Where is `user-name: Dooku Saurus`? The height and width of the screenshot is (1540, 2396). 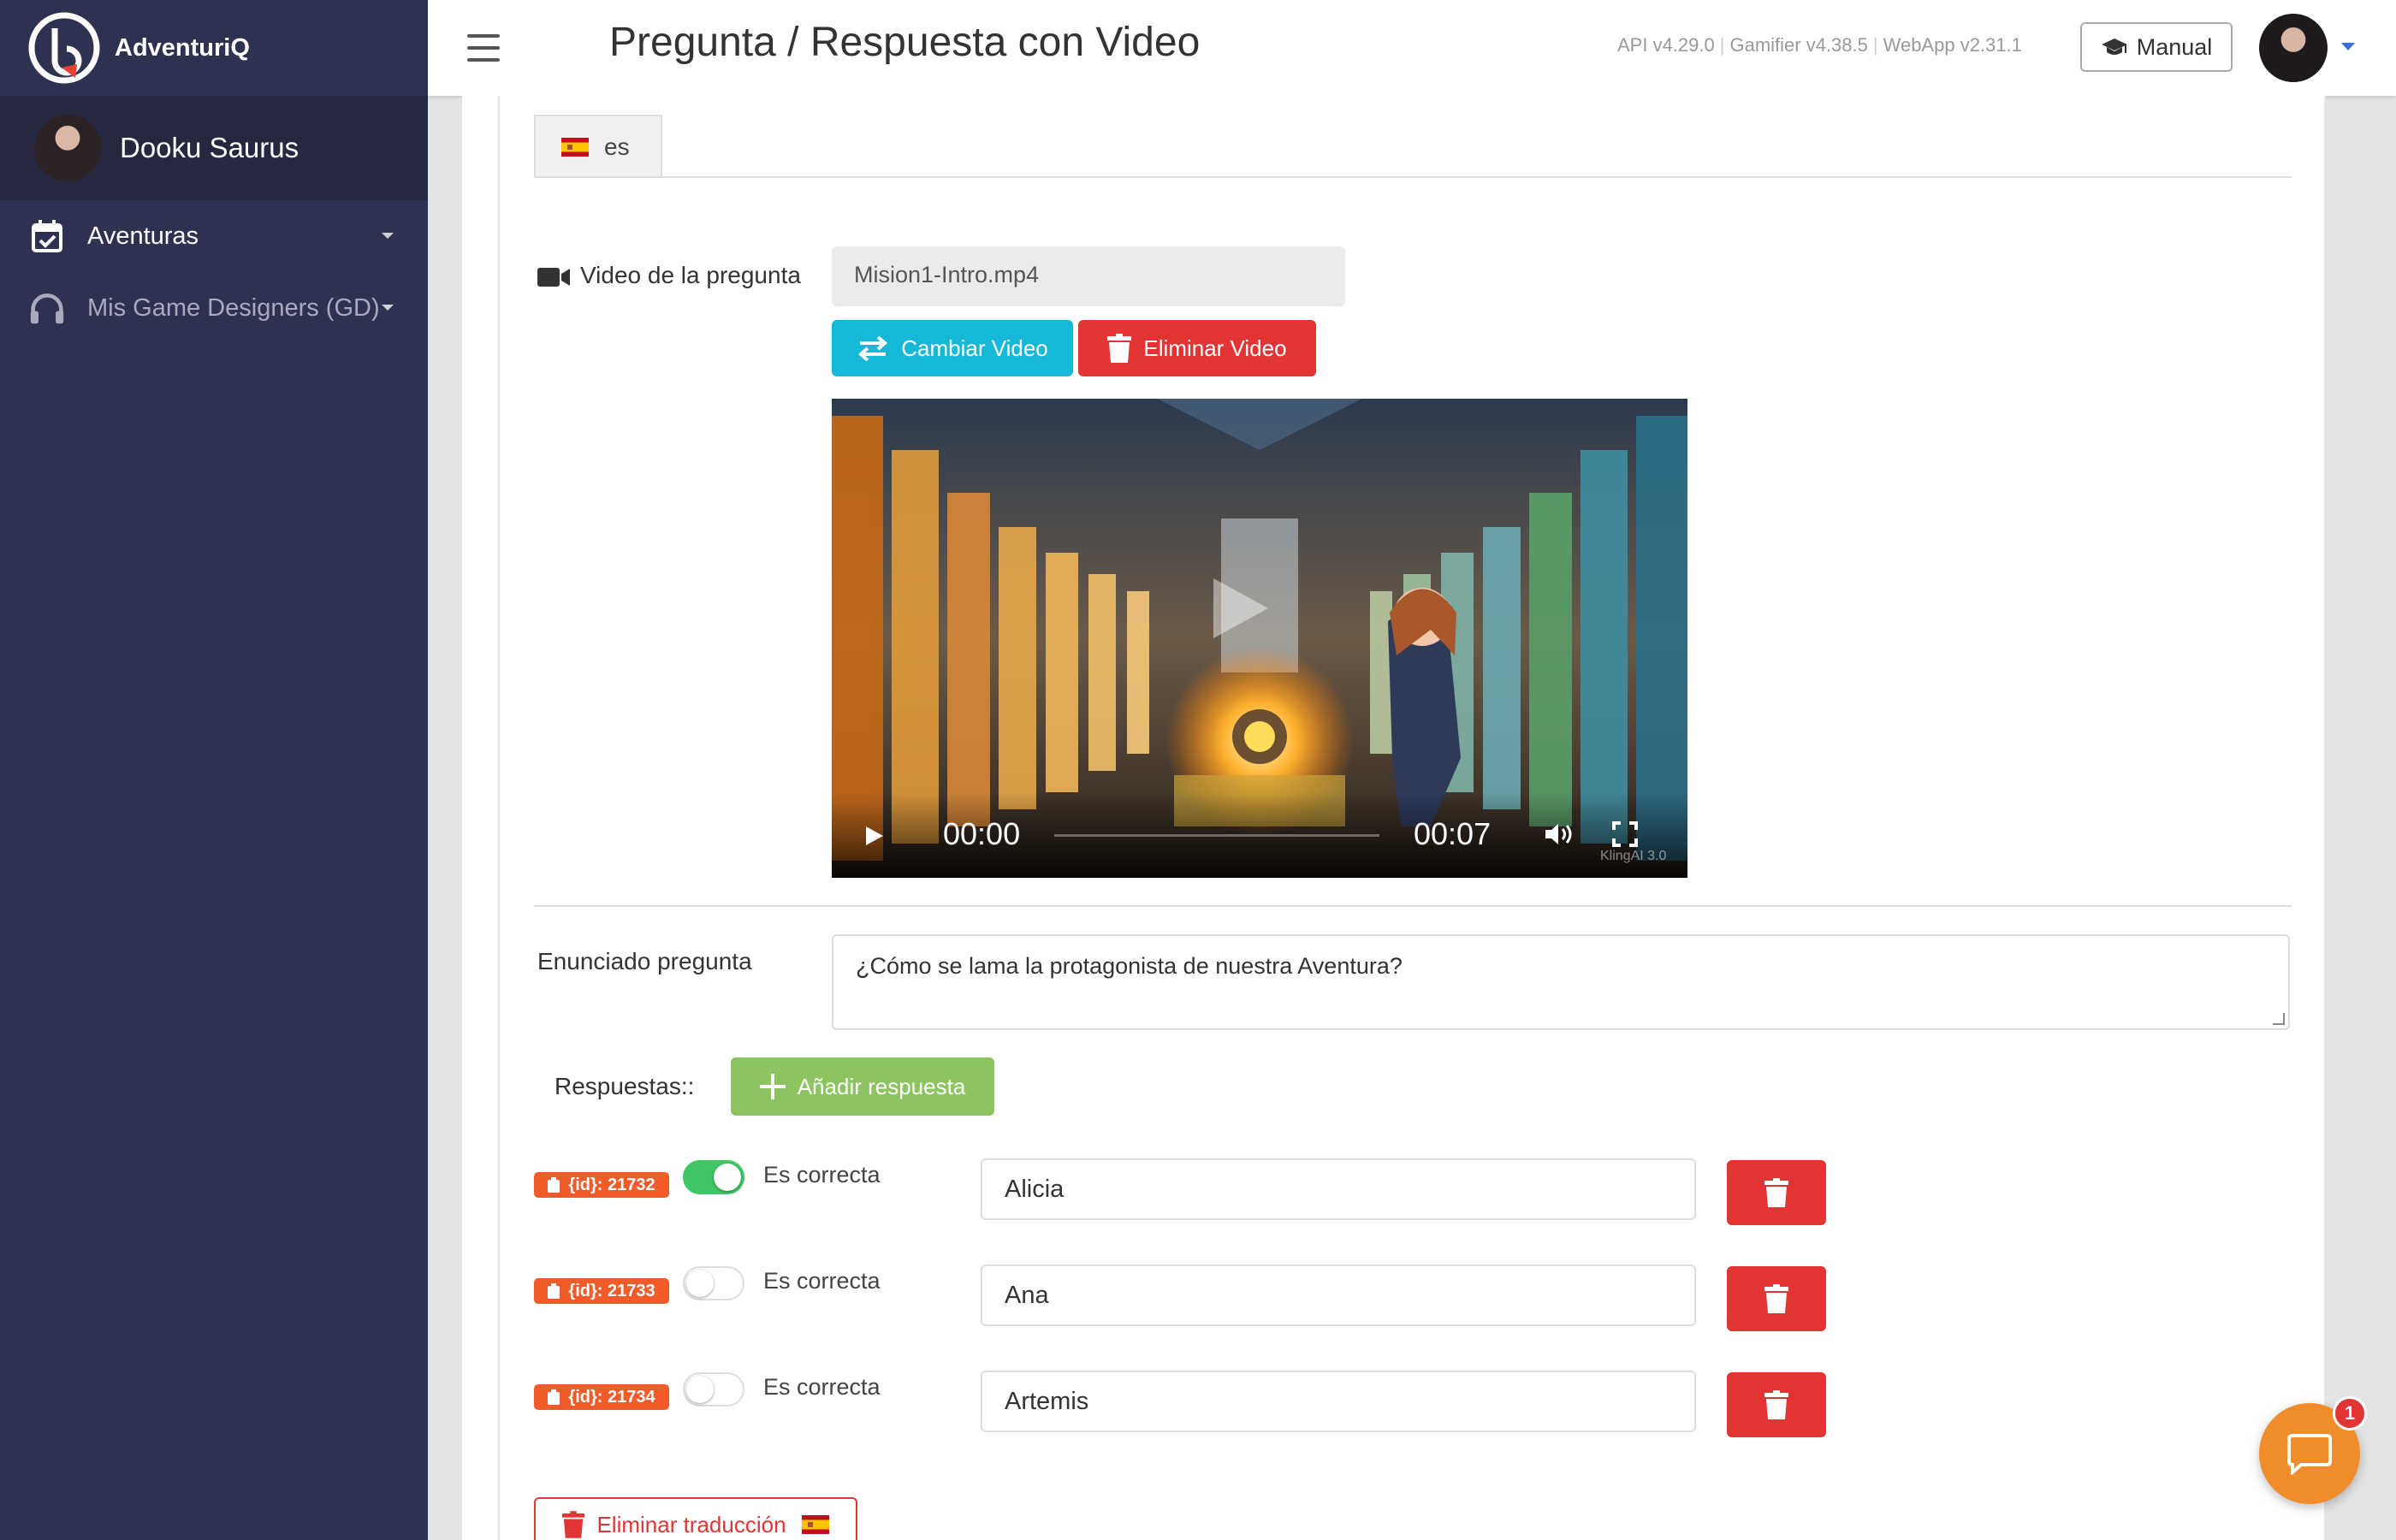 user-name: Dooku Saurus is located at coordinates (210, 147).